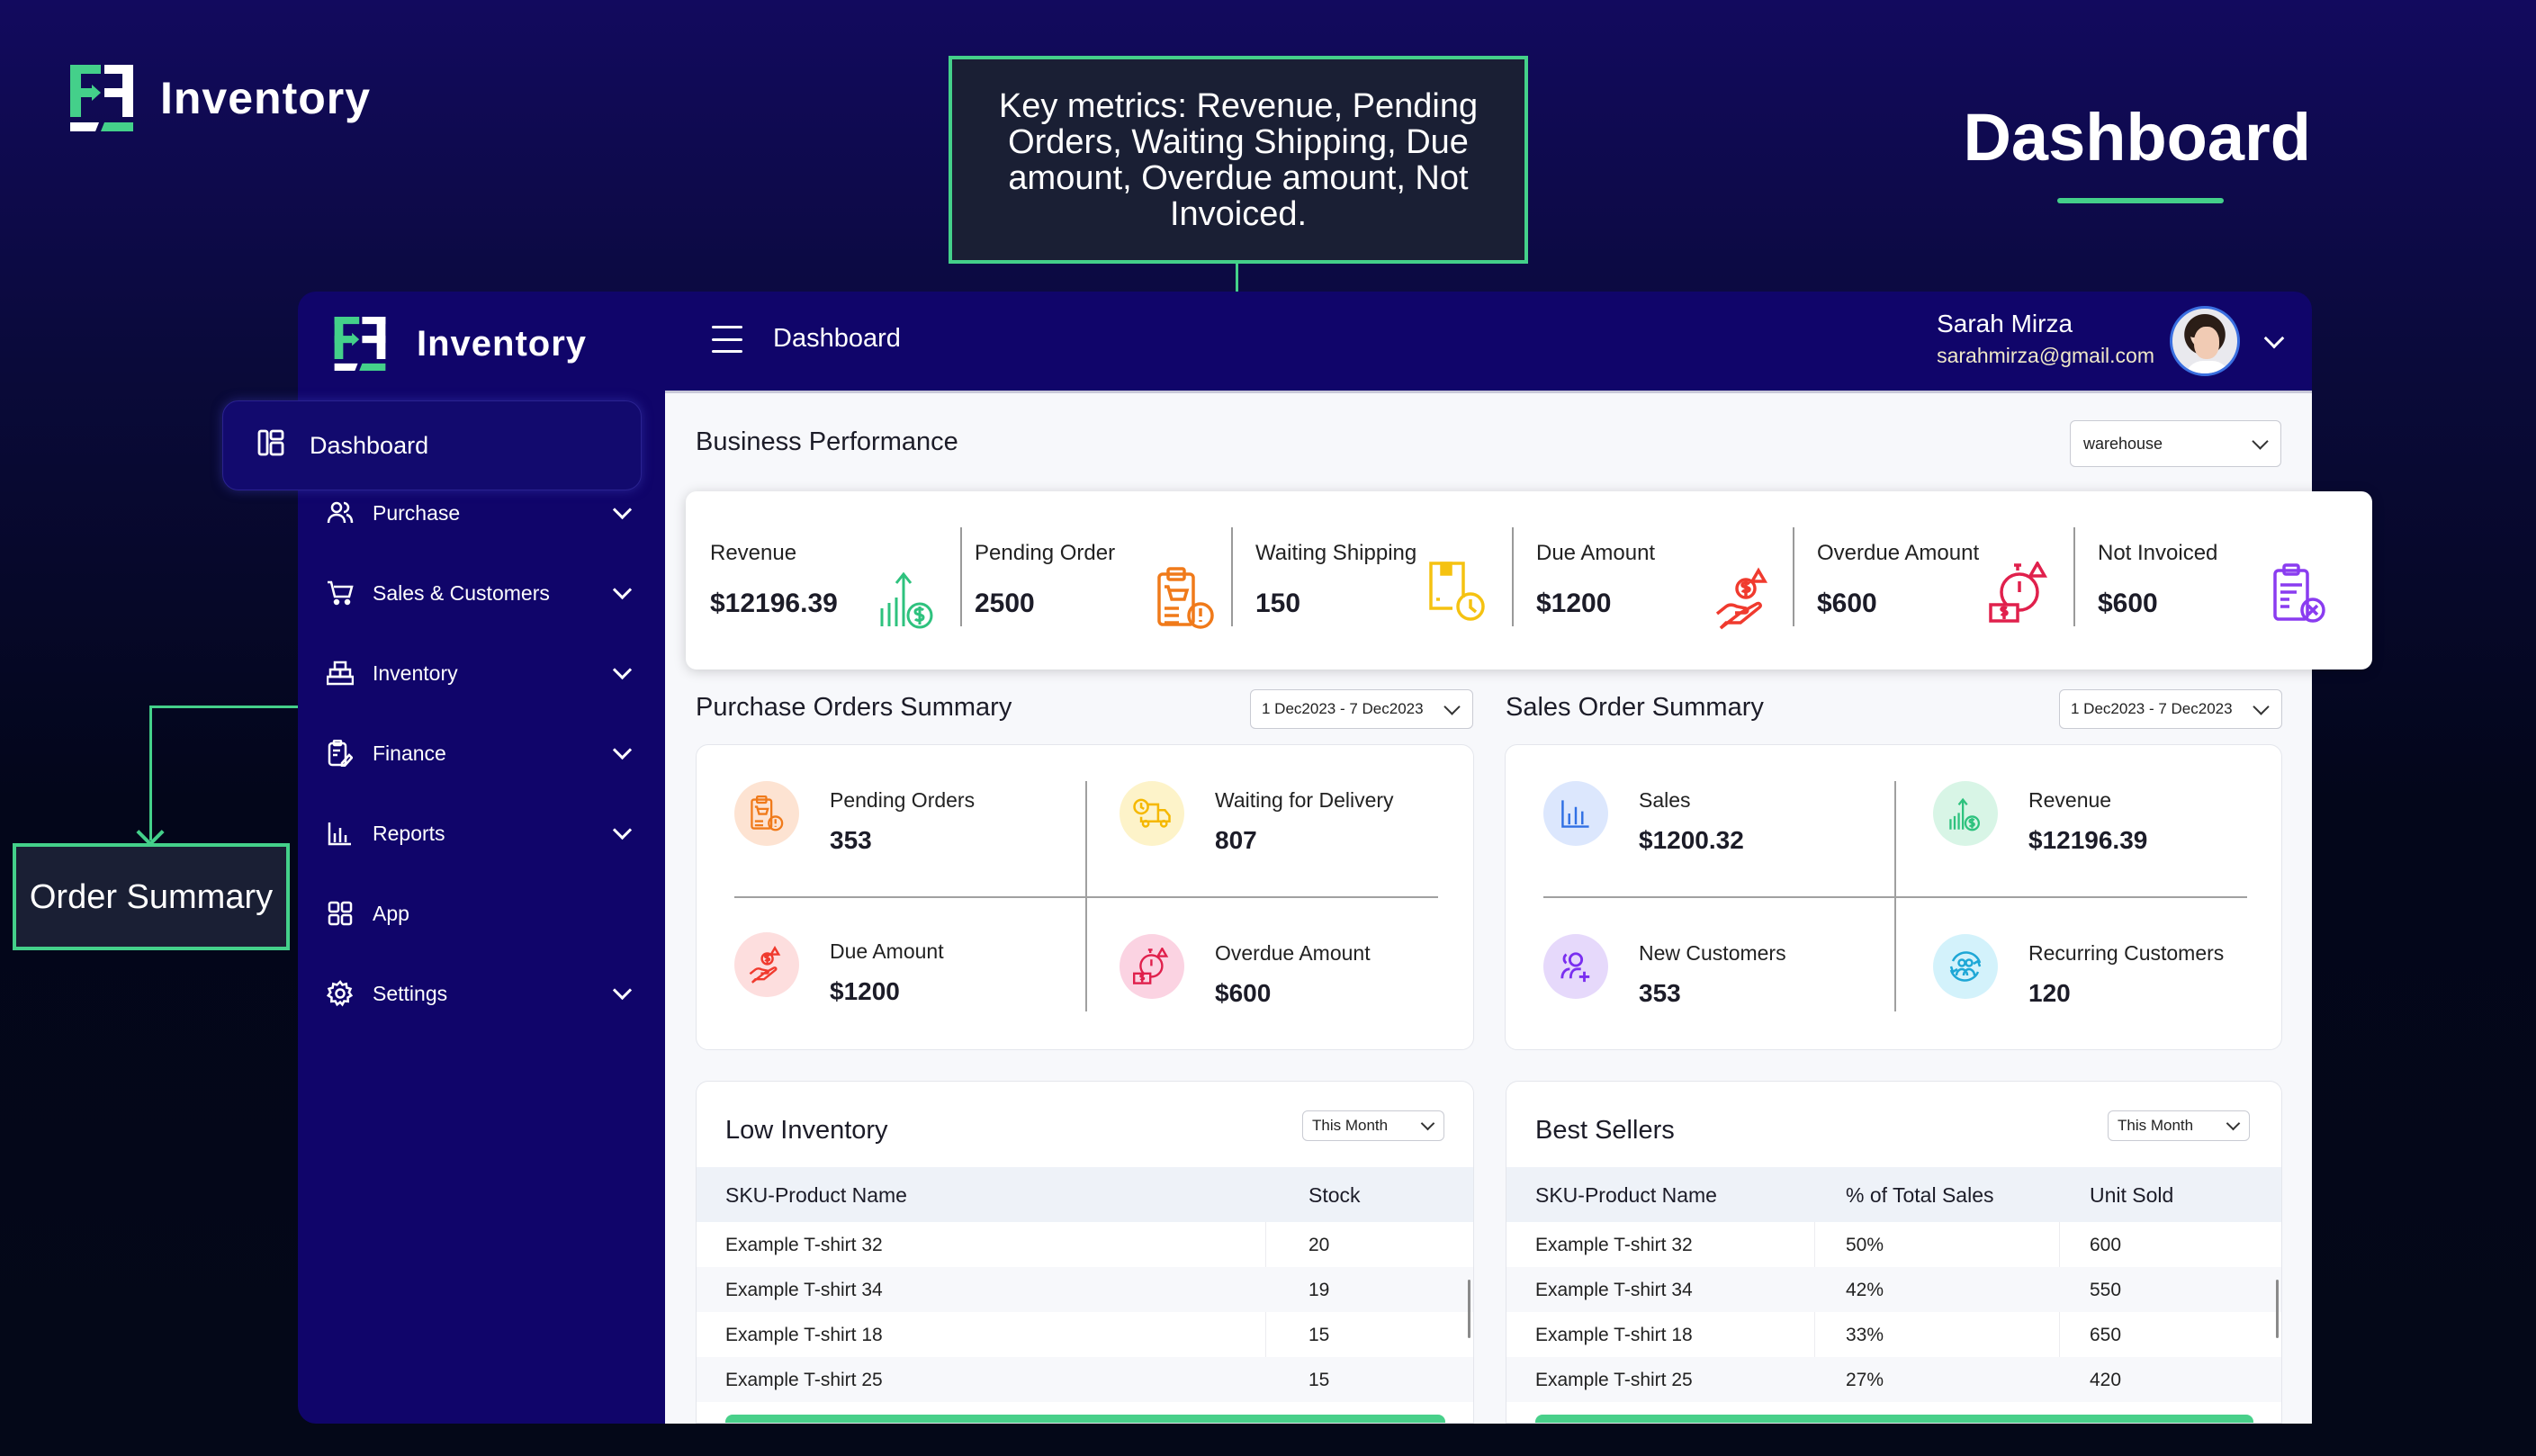 This screenshot has width=2536, height=1456. What do you see at coordinates (1575, 968) in the screenshot?
I see `add-user-icon` at bounding box center [1575, 968].